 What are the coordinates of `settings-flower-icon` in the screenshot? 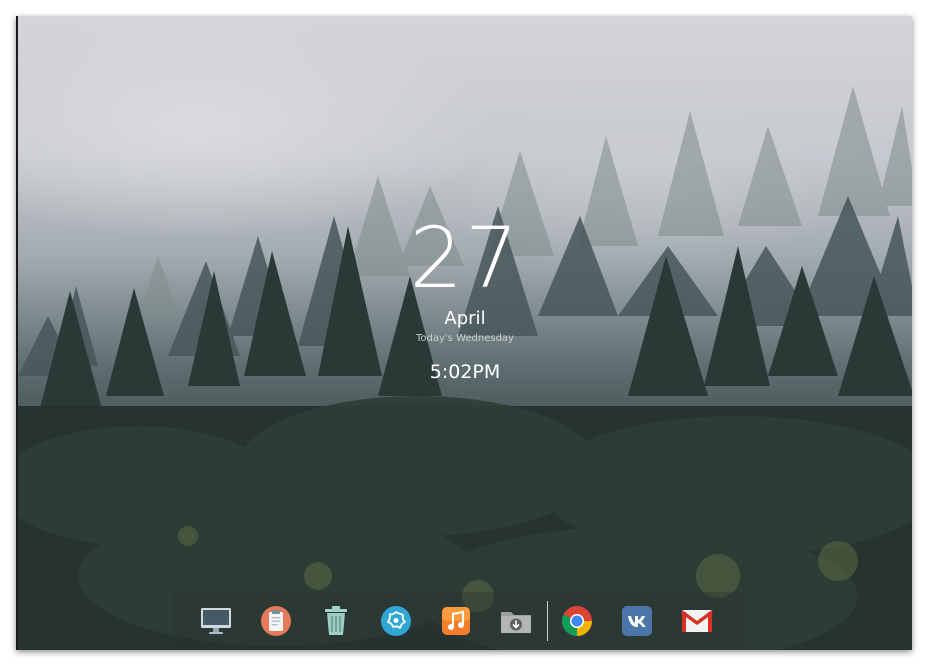 It's located at (396, 621).